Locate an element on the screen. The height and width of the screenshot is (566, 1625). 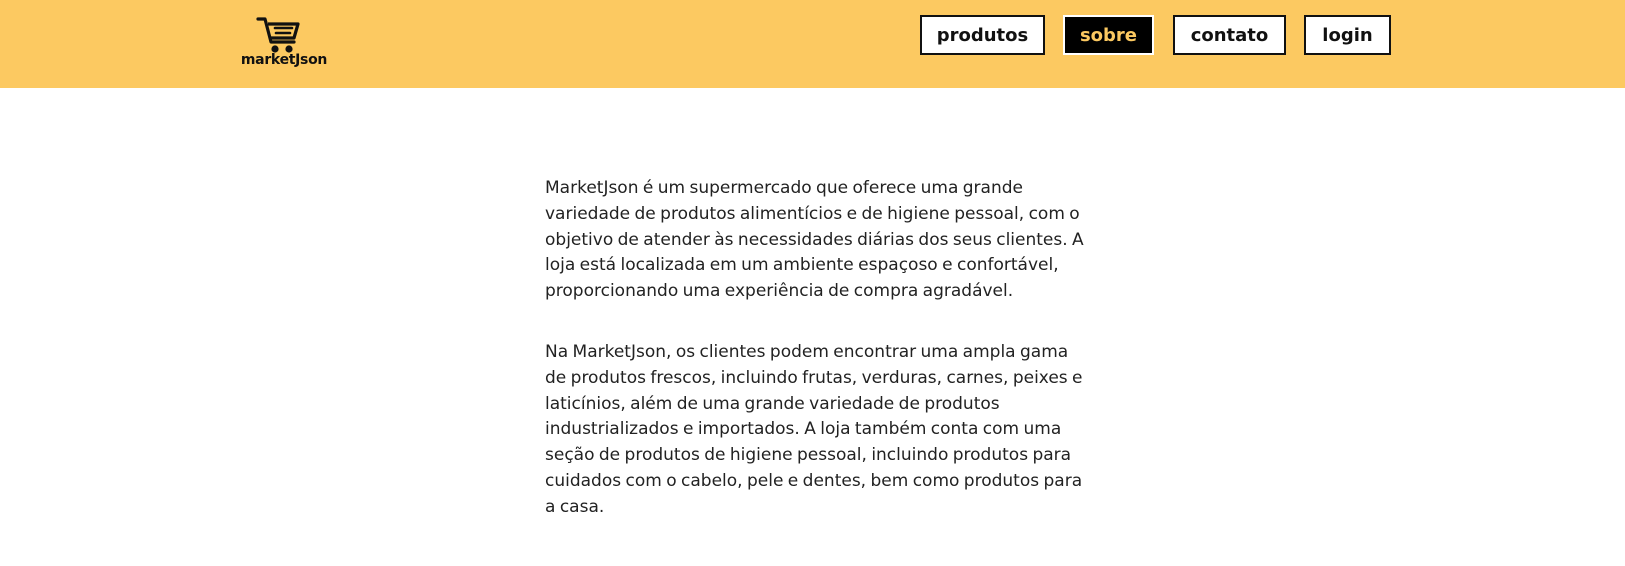
nav-contato-button: contato is located at coordinates (1229, 35).